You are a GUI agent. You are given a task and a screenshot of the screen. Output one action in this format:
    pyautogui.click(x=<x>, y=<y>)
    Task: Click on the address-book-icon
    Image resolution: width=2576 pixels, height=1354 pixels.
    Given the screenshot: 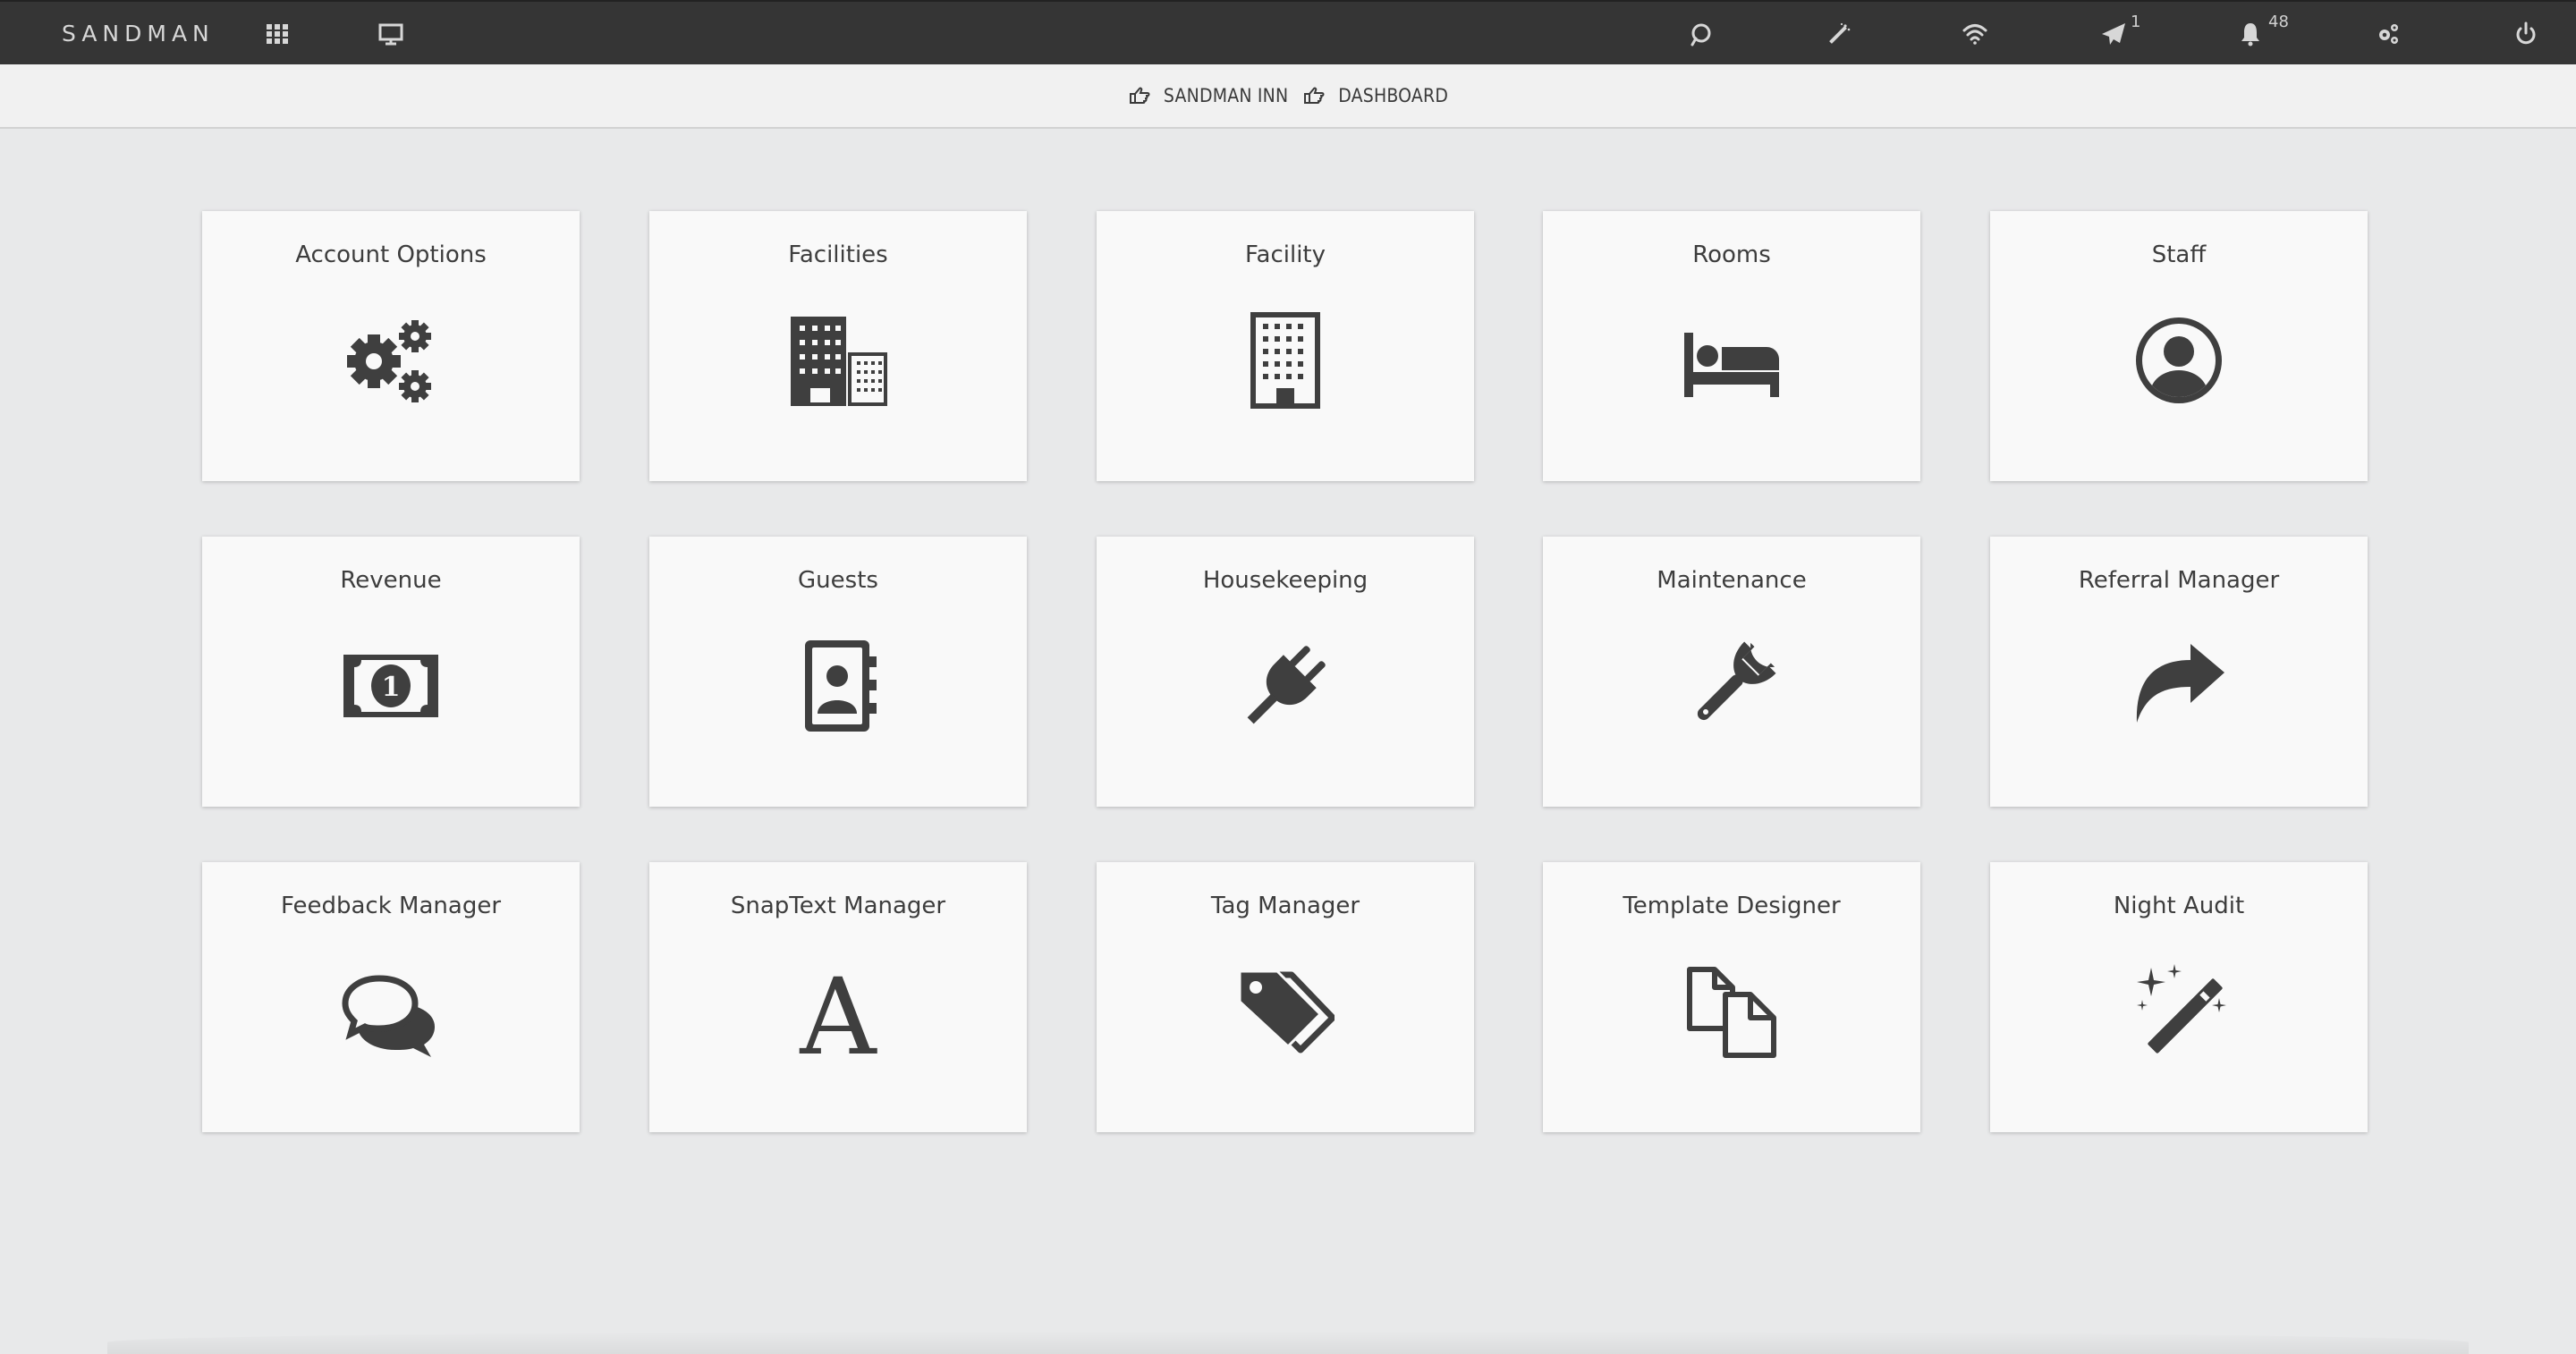 What is the action you would take?
    pyautogui.click(x=838, y=686)
    